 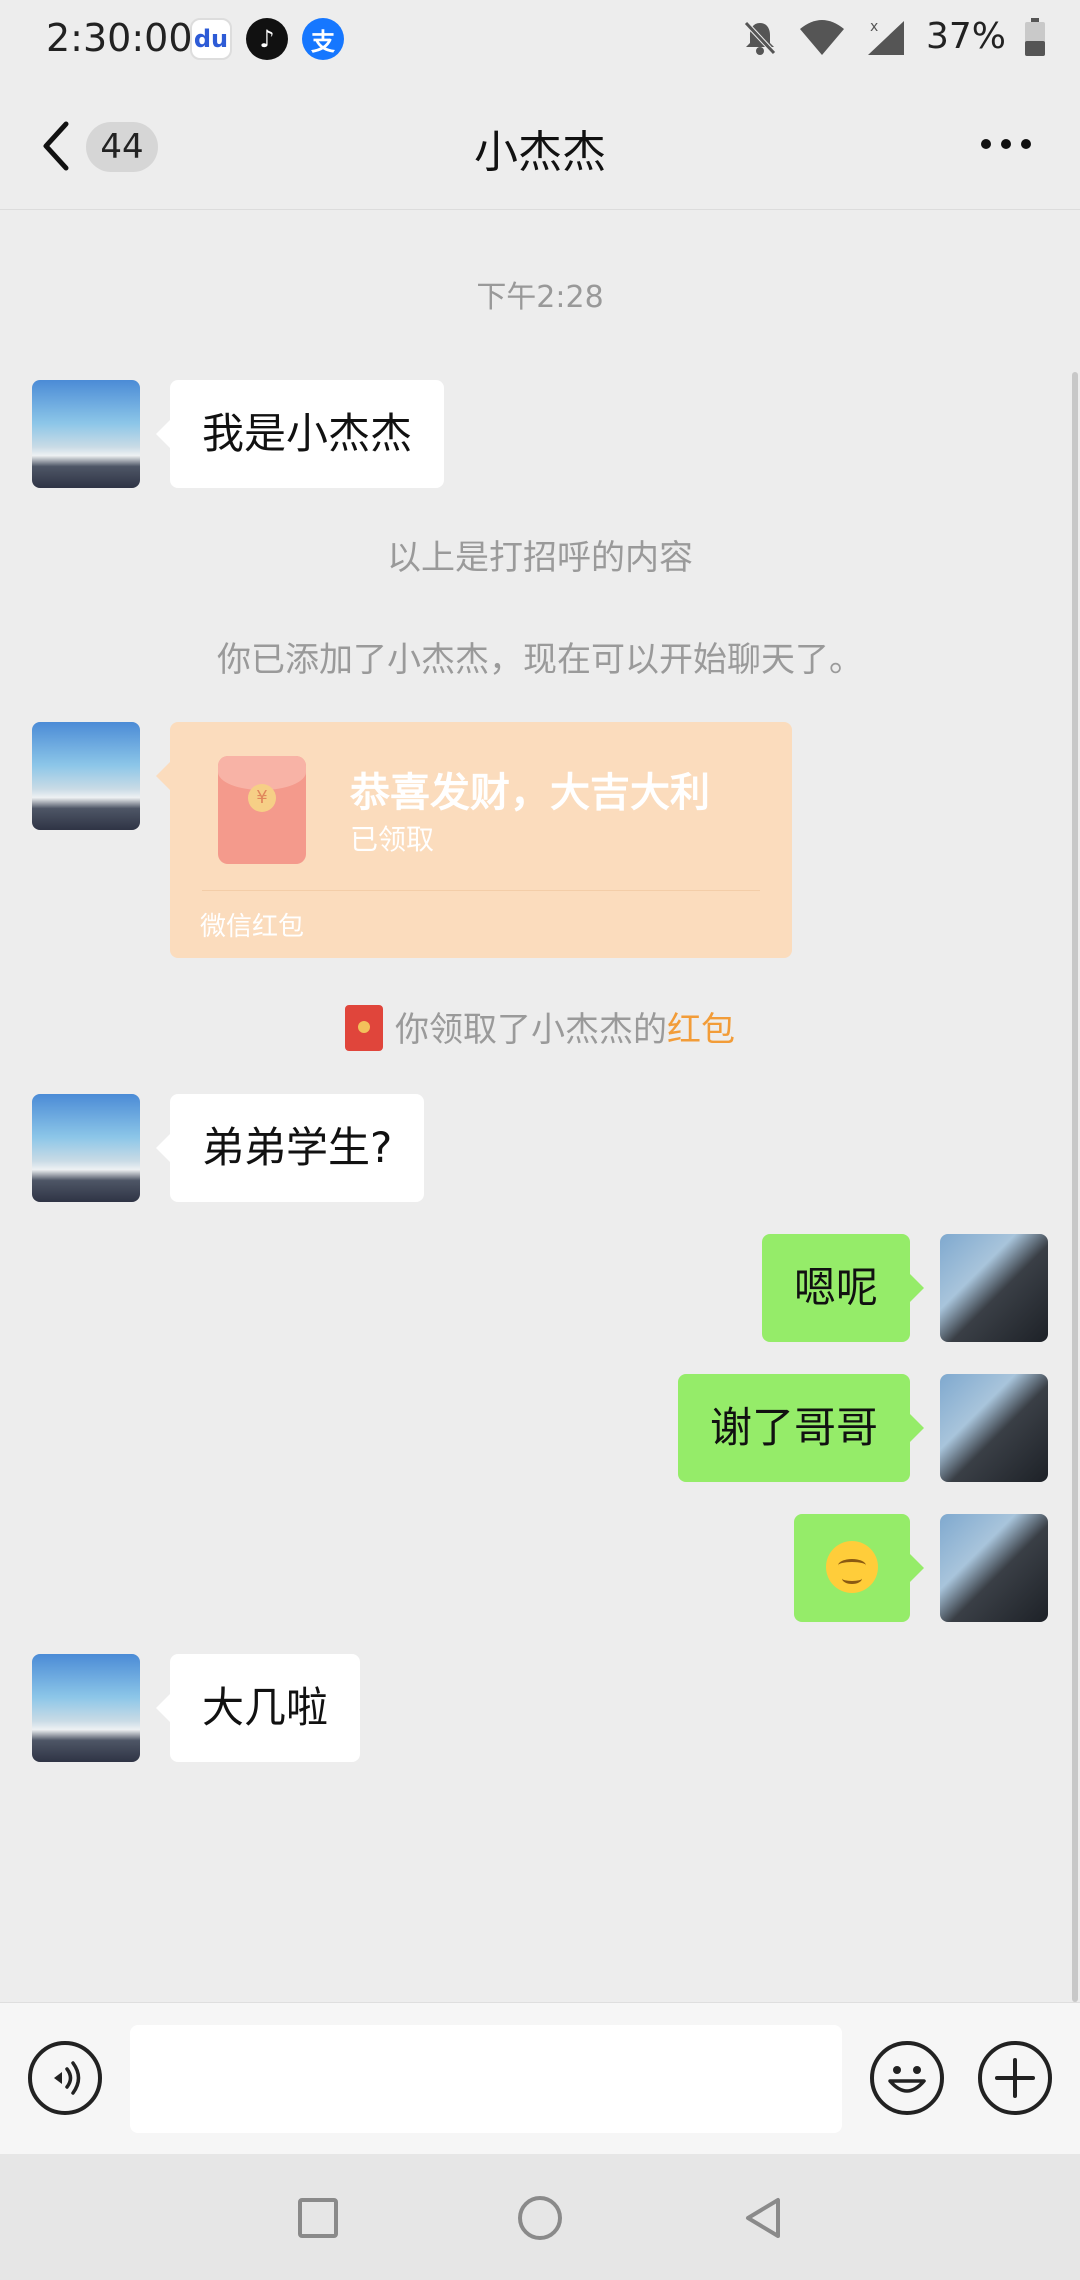 What do you see at coordinates (874, 27) in the screenshot?
I see `svg-text: x` at bounding box center [874, 27].